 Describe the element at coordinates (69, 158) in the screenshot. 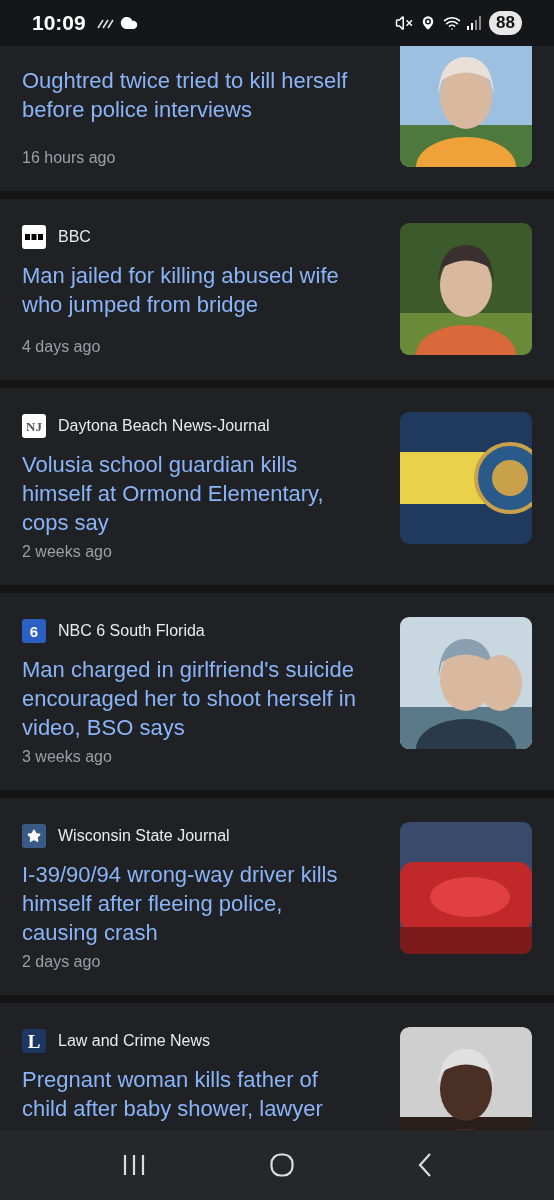

I see `article-time: 16 hours ago` at that location.